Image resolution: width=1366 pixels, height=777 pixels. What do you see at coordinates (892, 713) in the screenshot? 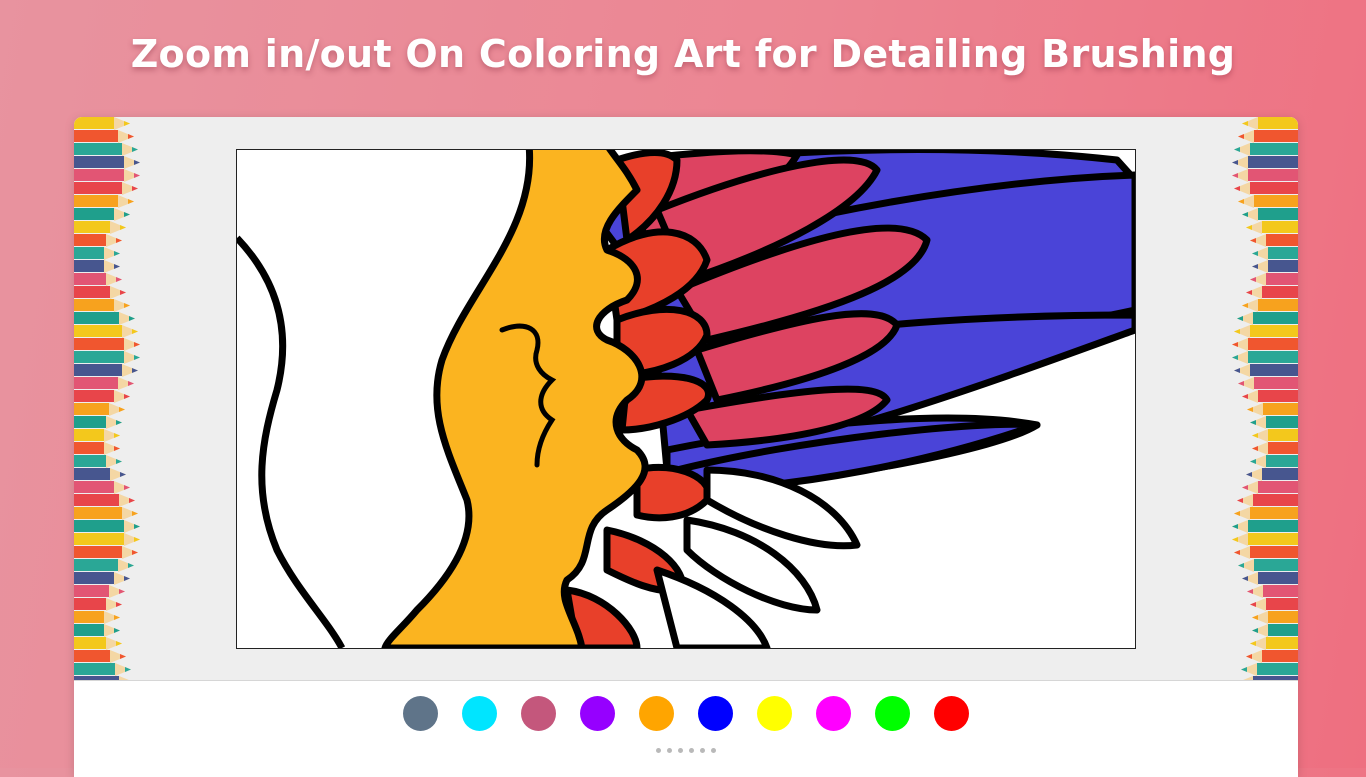
I see `color-swatch-green` at bounding box center [892, 713].